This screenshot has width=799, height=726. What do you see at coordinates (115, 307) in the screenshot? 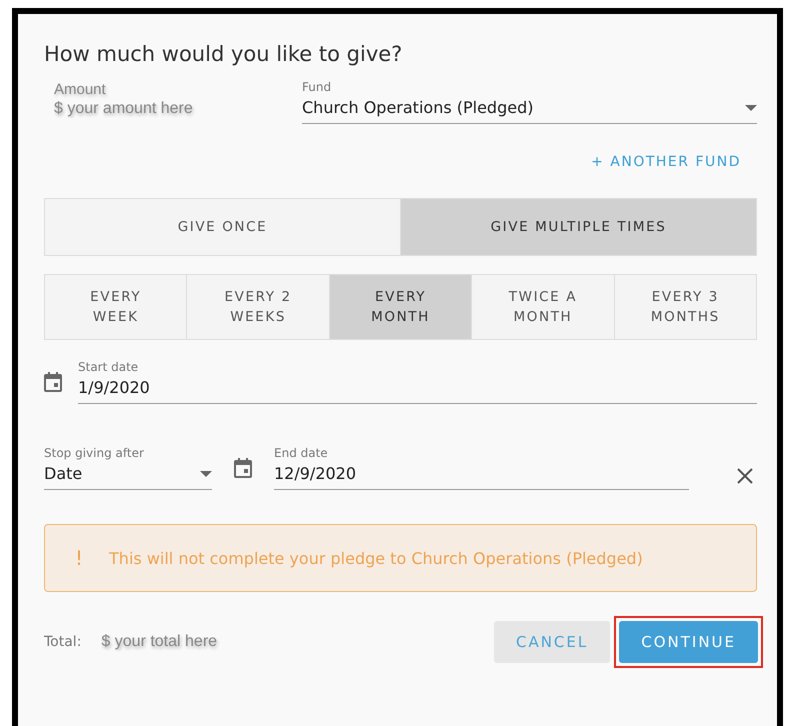
I see `frequency-tab: EVERY WEEK` at bounding box center [115, 307].